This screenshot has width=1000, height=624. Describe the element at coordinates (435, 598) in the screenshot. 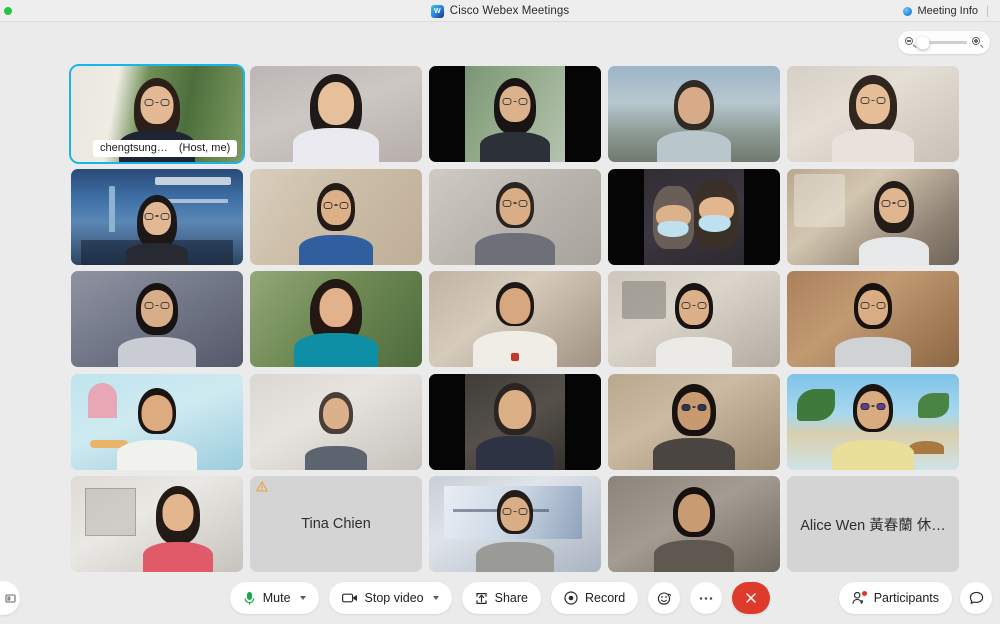

I see `stop-video-chevron-down-icon` at that location.